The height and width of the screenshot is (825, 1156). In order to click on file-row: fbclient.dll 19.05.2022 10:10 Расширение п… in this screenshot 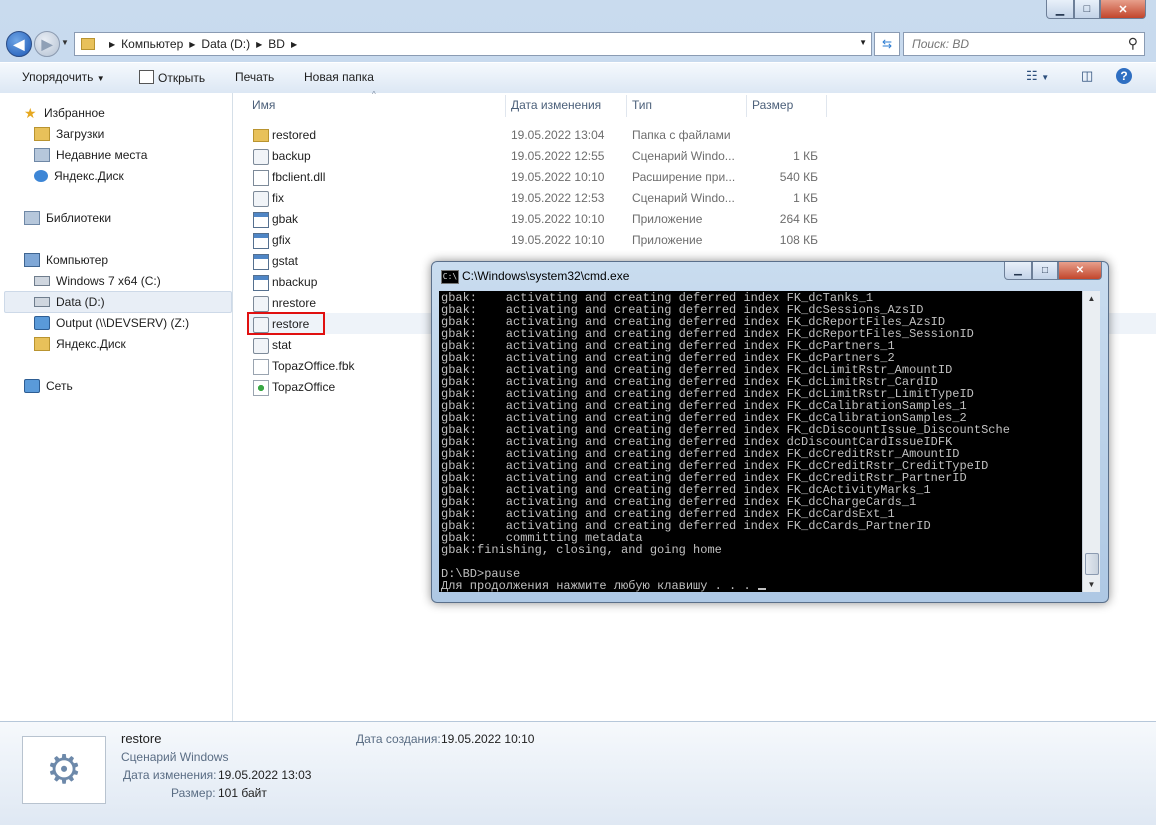, I will do `click(694, 176)`.